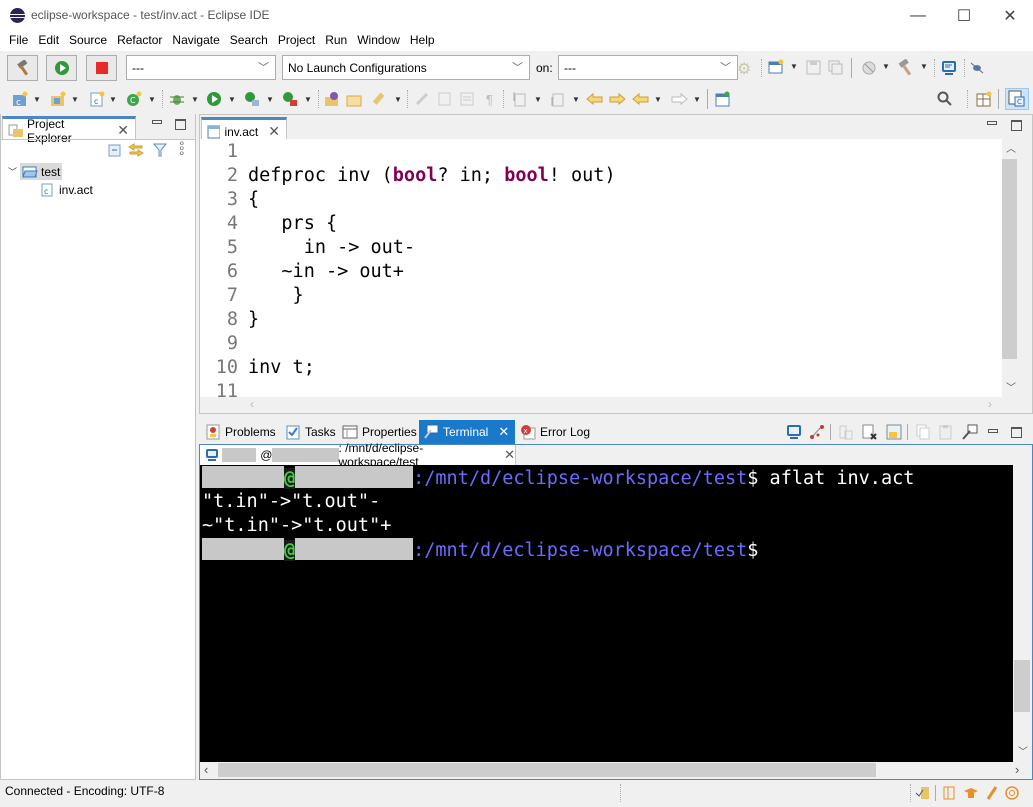 Image resolution: width=1033 pixels, height=807 pixels. I want to click on menu-file: File, so click(18, 41).